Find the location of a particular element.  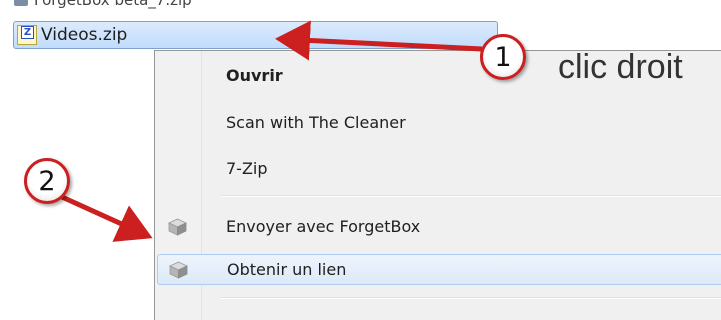

arrow-step2 is located at coordinates (106, 218).